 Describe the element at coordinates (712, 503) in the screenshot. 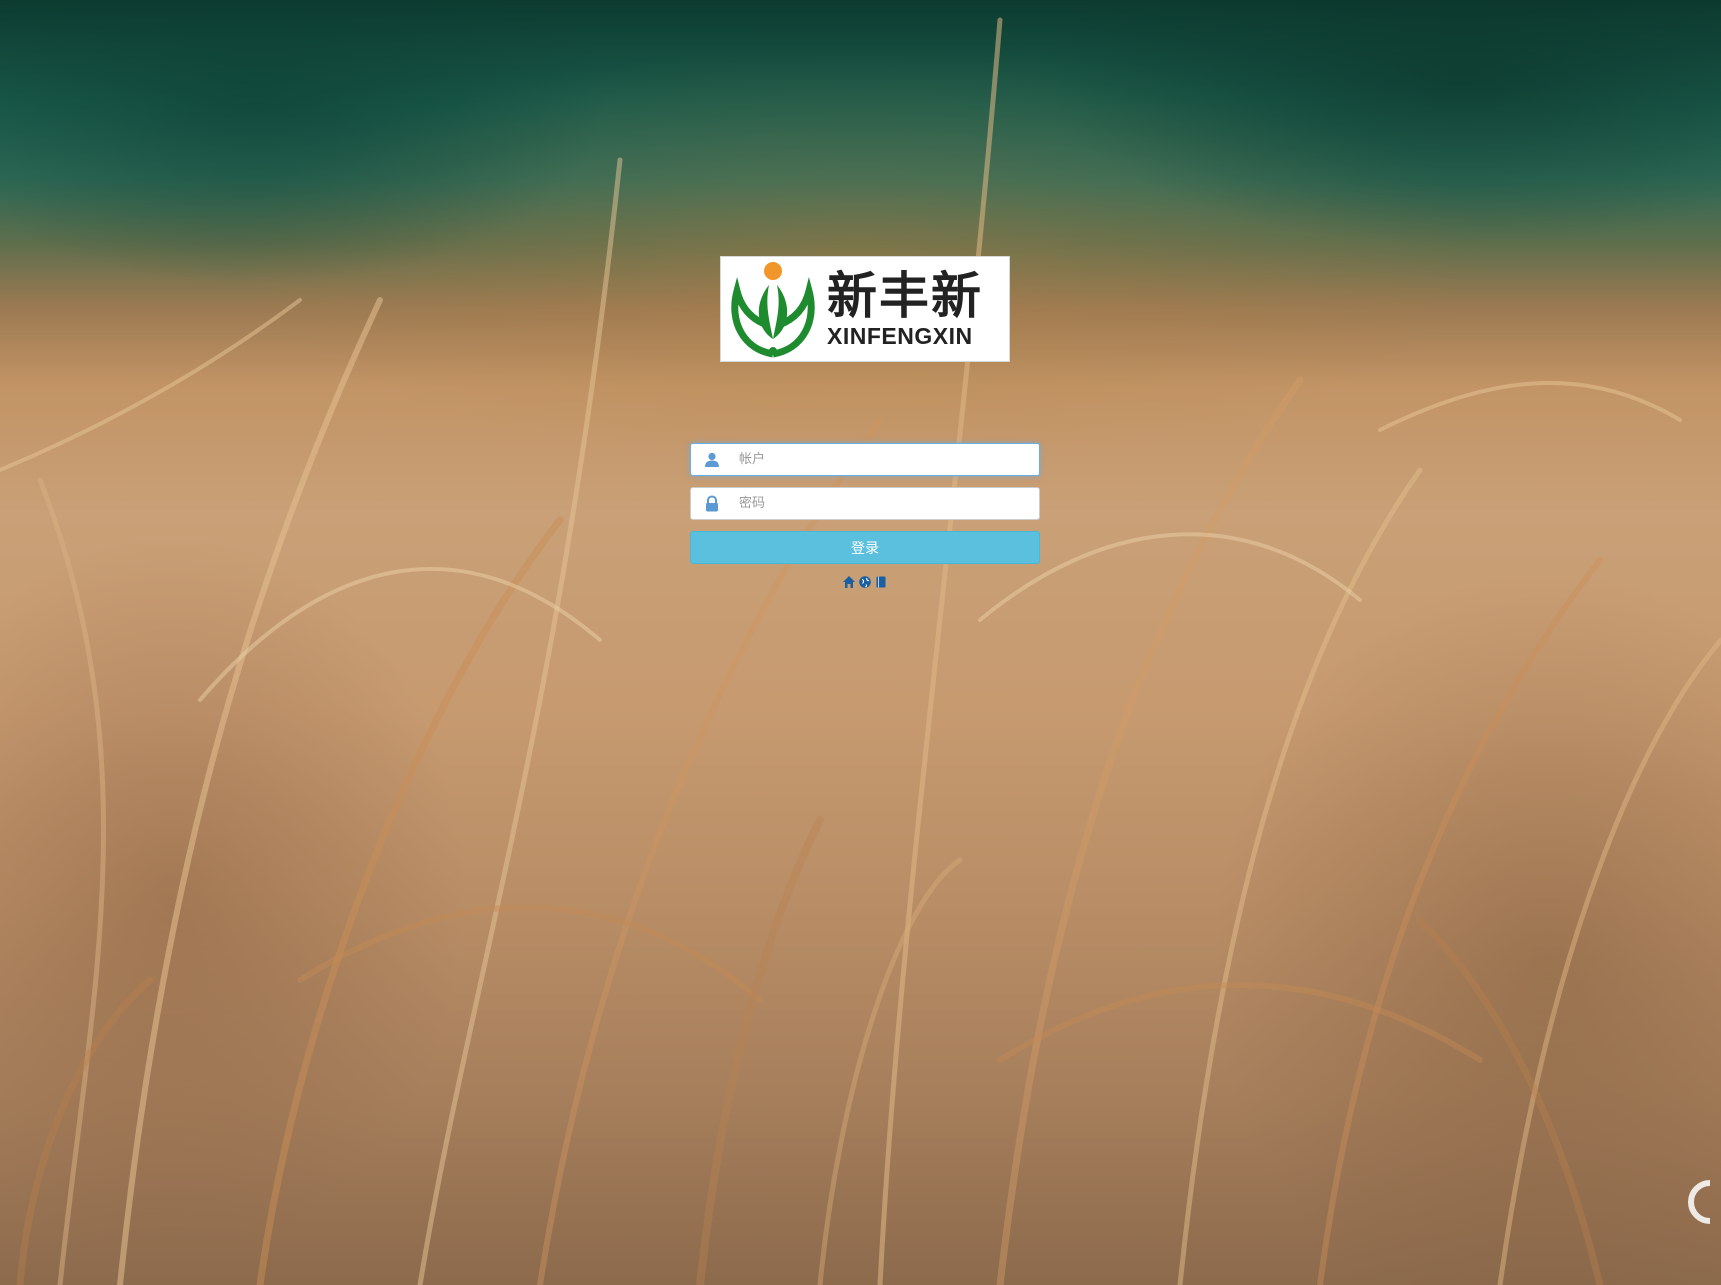

I see `lock-icon` at that location.